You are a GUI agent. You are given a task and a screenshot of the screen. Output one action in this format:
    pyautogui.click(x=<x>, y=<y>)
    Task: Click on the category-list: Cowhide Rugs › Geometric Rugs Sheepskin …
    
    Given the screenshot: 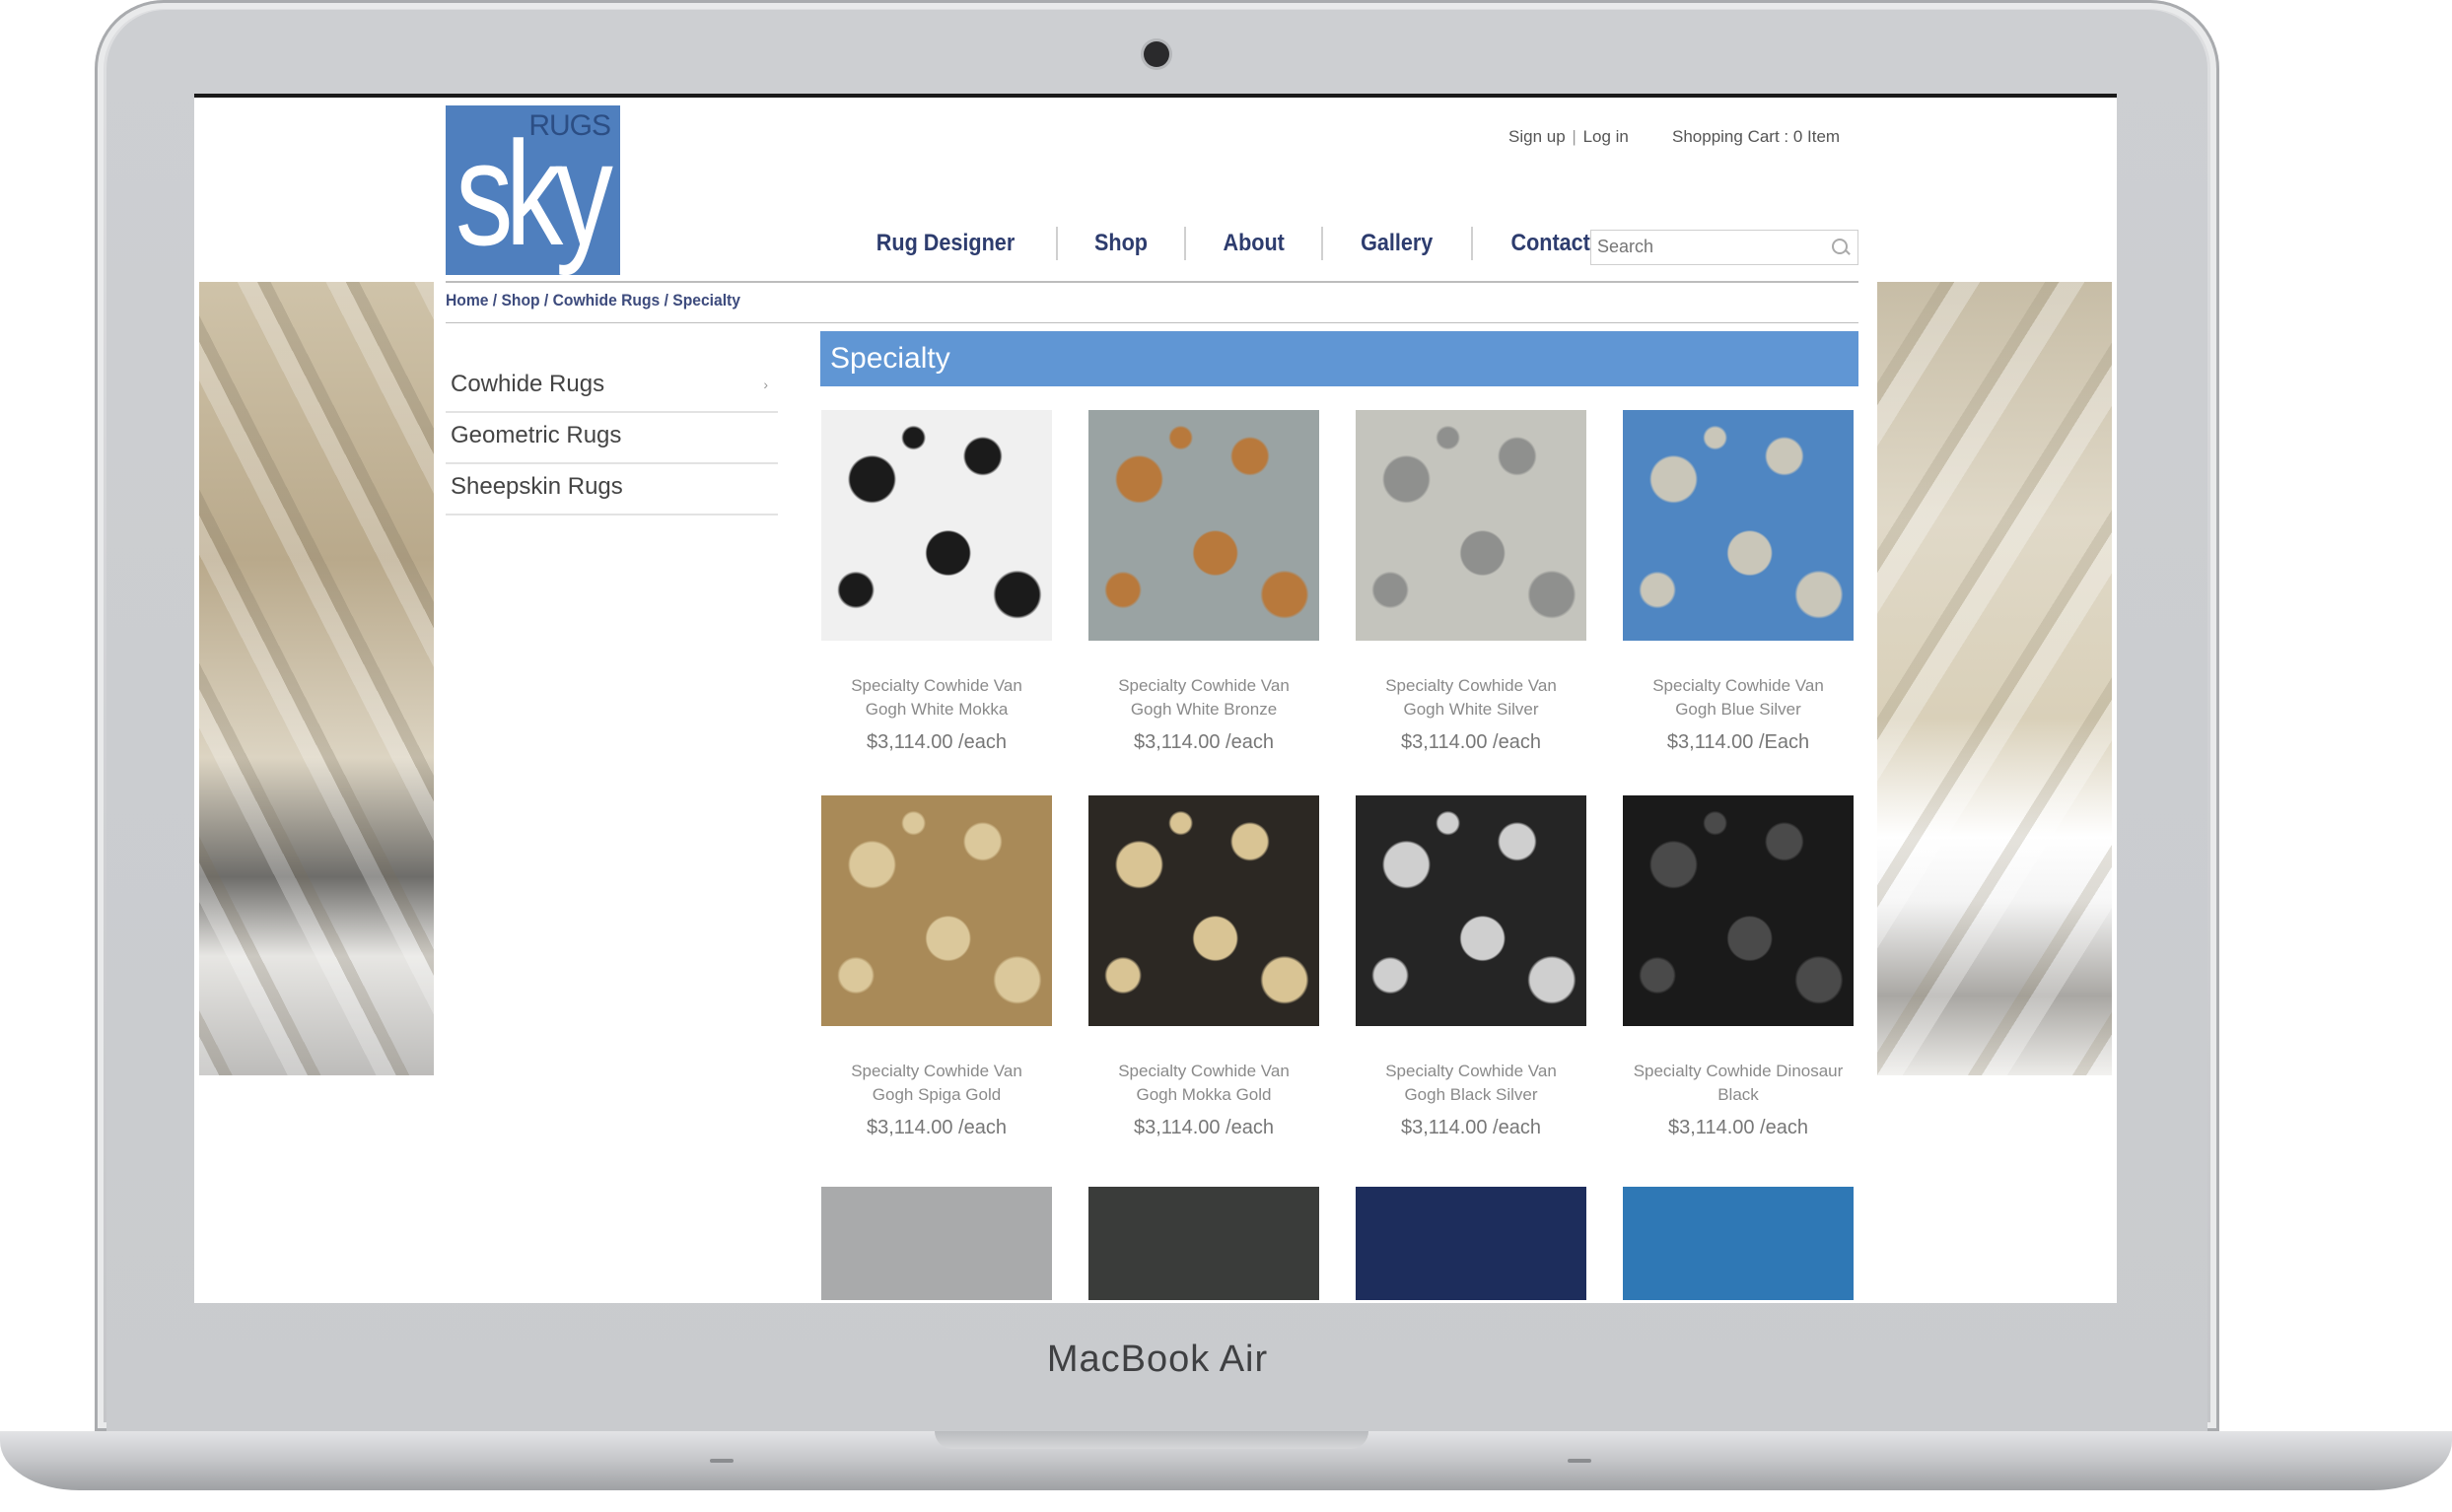 What is the action you would take?
    pyautogui.click(x=612, y=439)
    